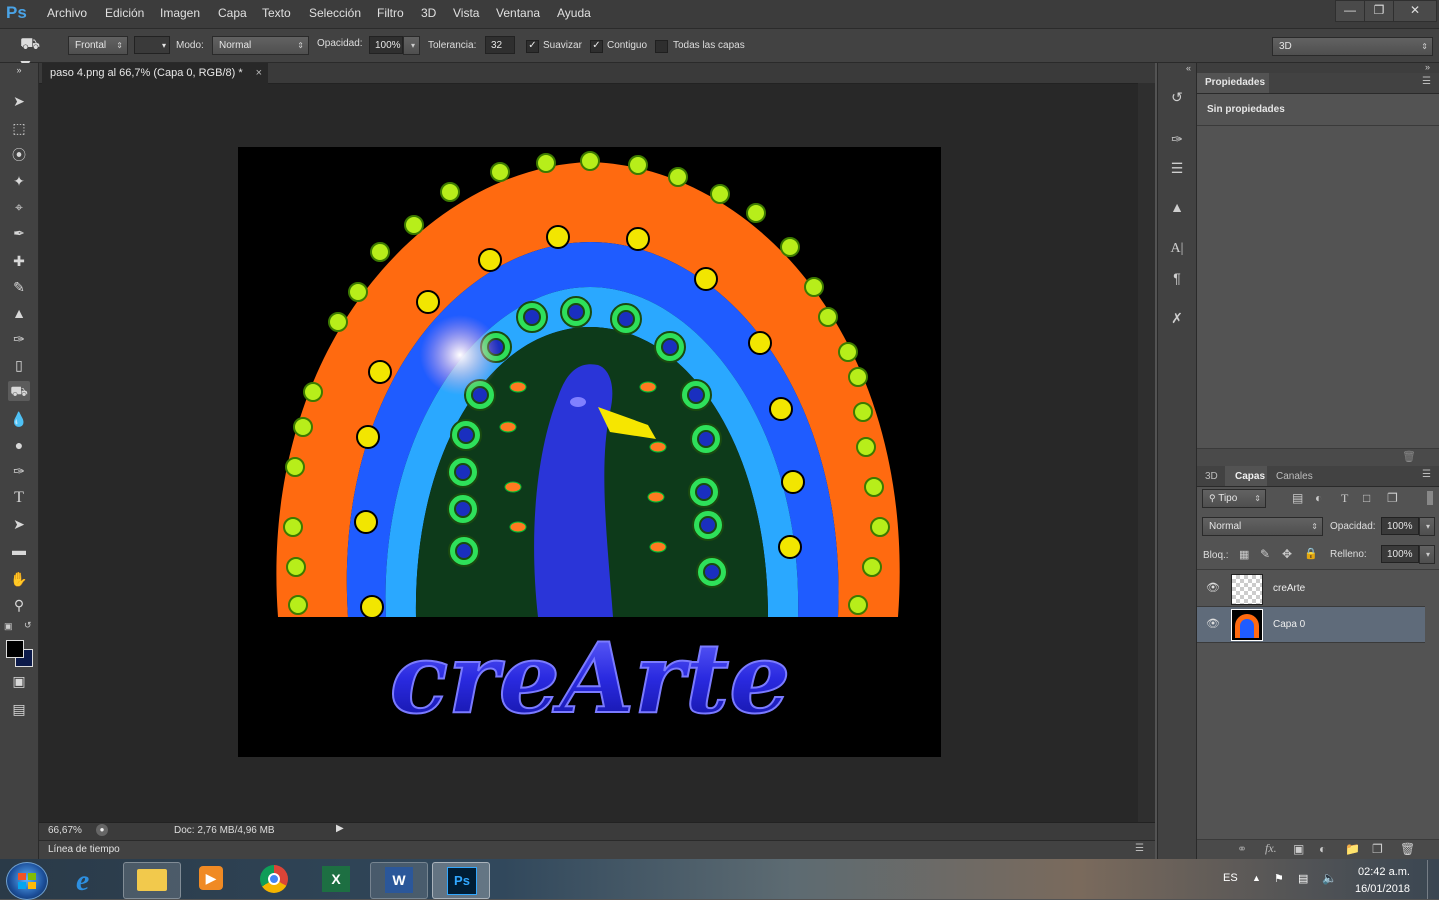 This screenshot has height=900, width=1439. I want to click on start-button, so click(27, 881).